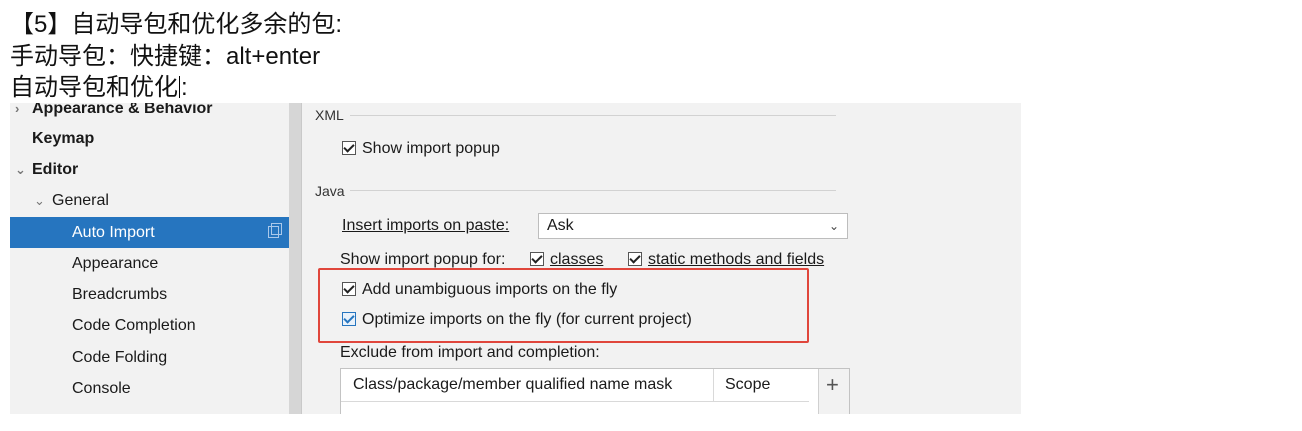 Image resolution: width=1302 pixels, height=431 pixels. Describe the element at coordinates (120, 294) in the screenshot. I see `tree-item-label: Breadcrumbs` at that location.